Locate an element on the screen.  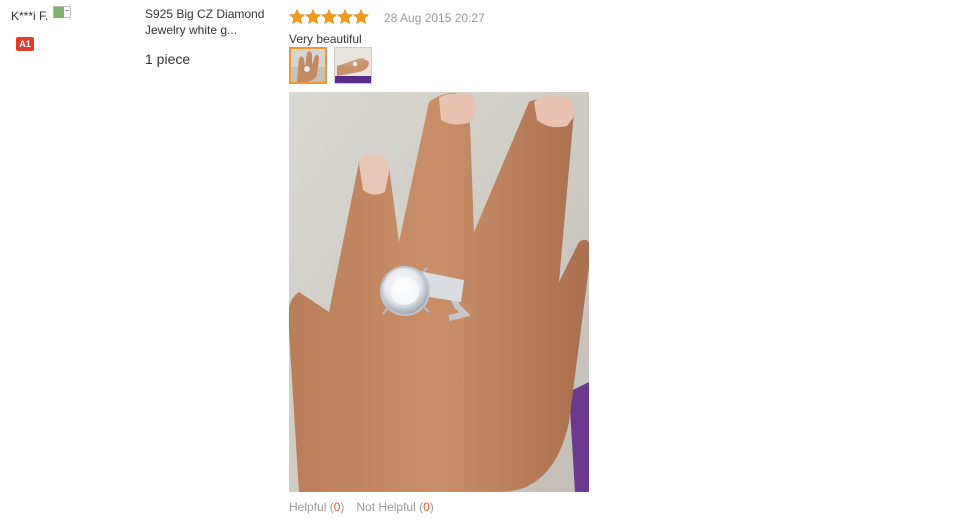
buyer-level-badge: A1 is located at coordinates (25, 44).